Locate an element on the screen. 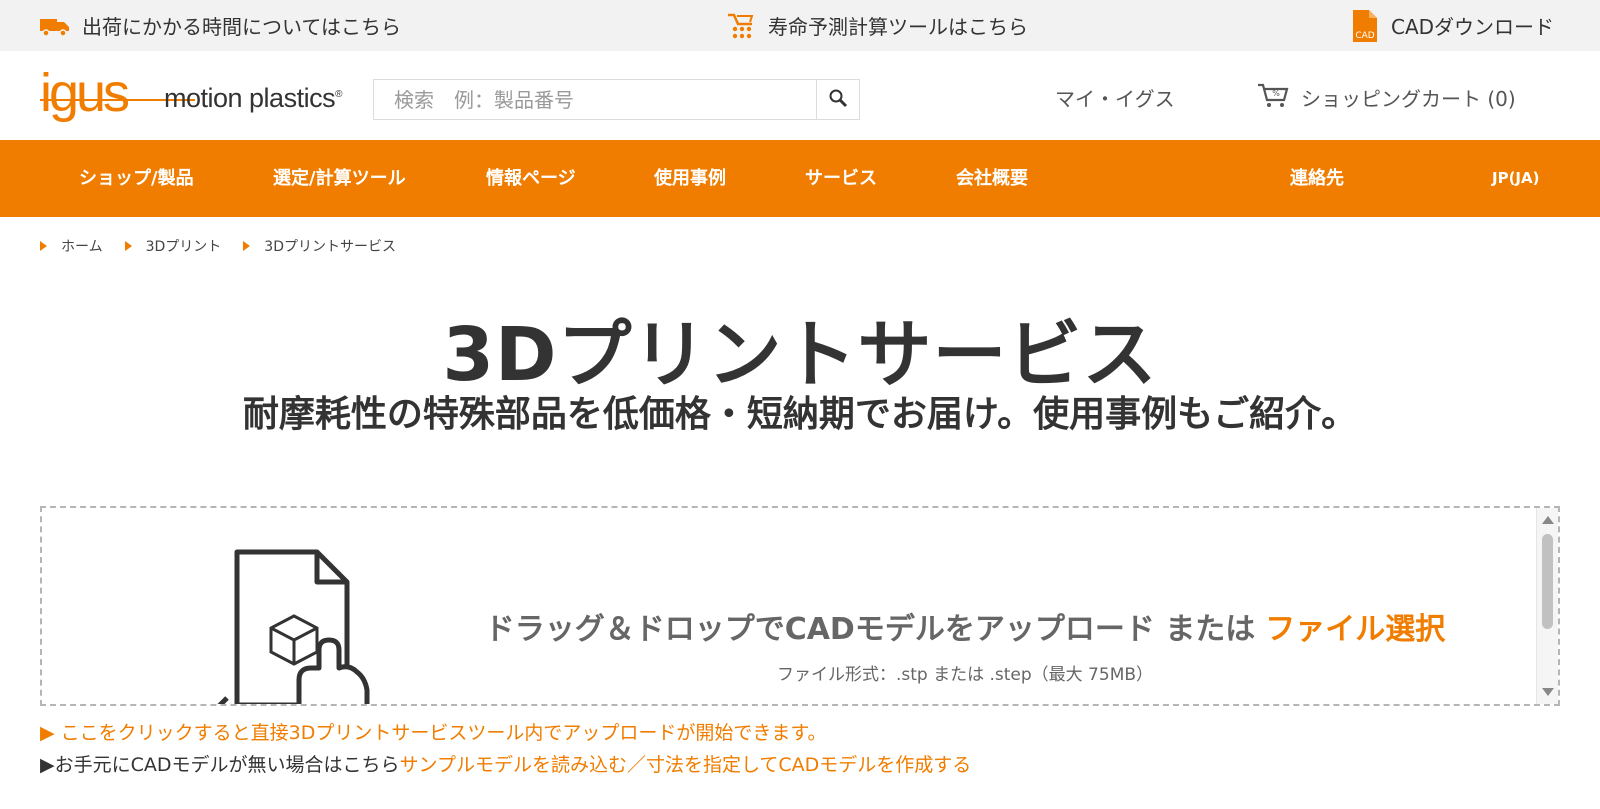 The width and height of the screenshot is (1600, 809). cad-icon-text: CAD is located at coordinates (1364, 36).